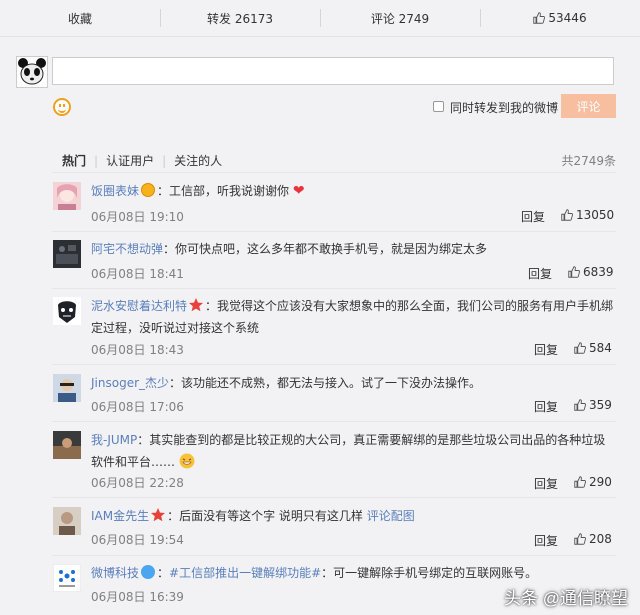  What do you see at coordinates (62, 107) in the screenshot?
I see `emoji-icon` at bounding box center [62, 107].